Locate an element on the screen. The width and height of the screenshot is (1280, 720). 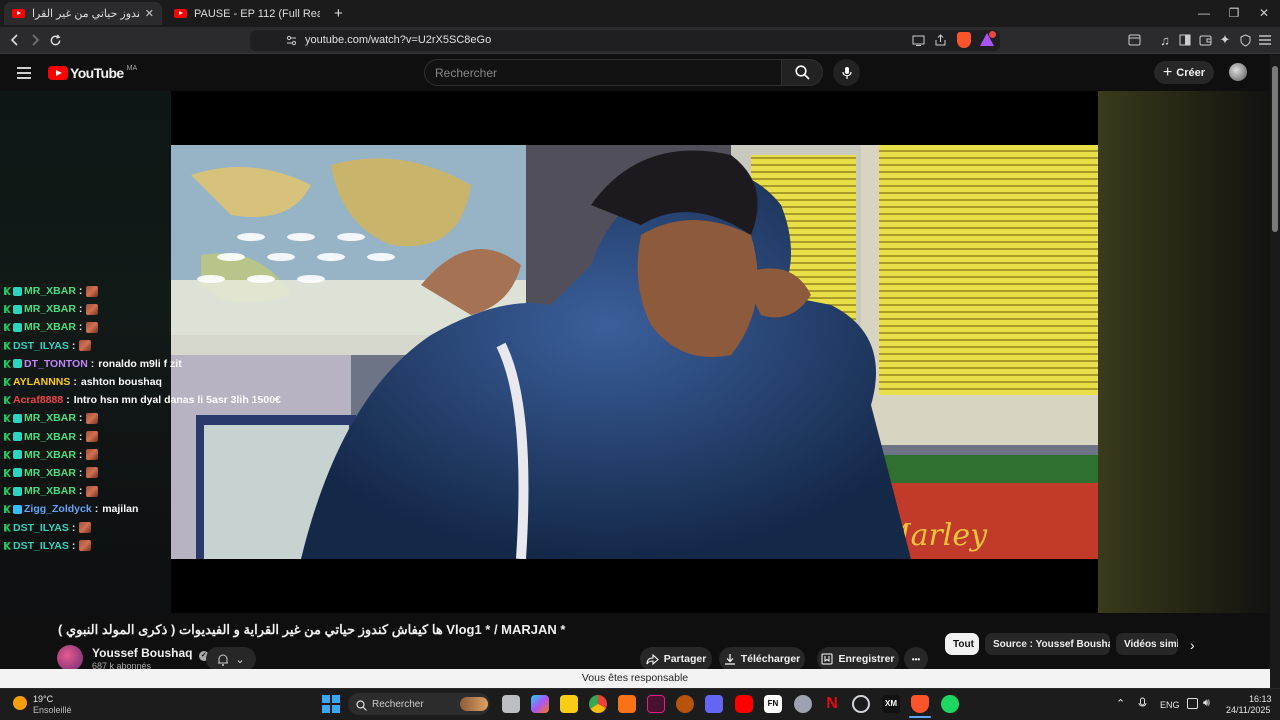
tab-inactive: PAUSE - EP 112 (Full Reaction) | Clash is located at coordinates (247, 13).